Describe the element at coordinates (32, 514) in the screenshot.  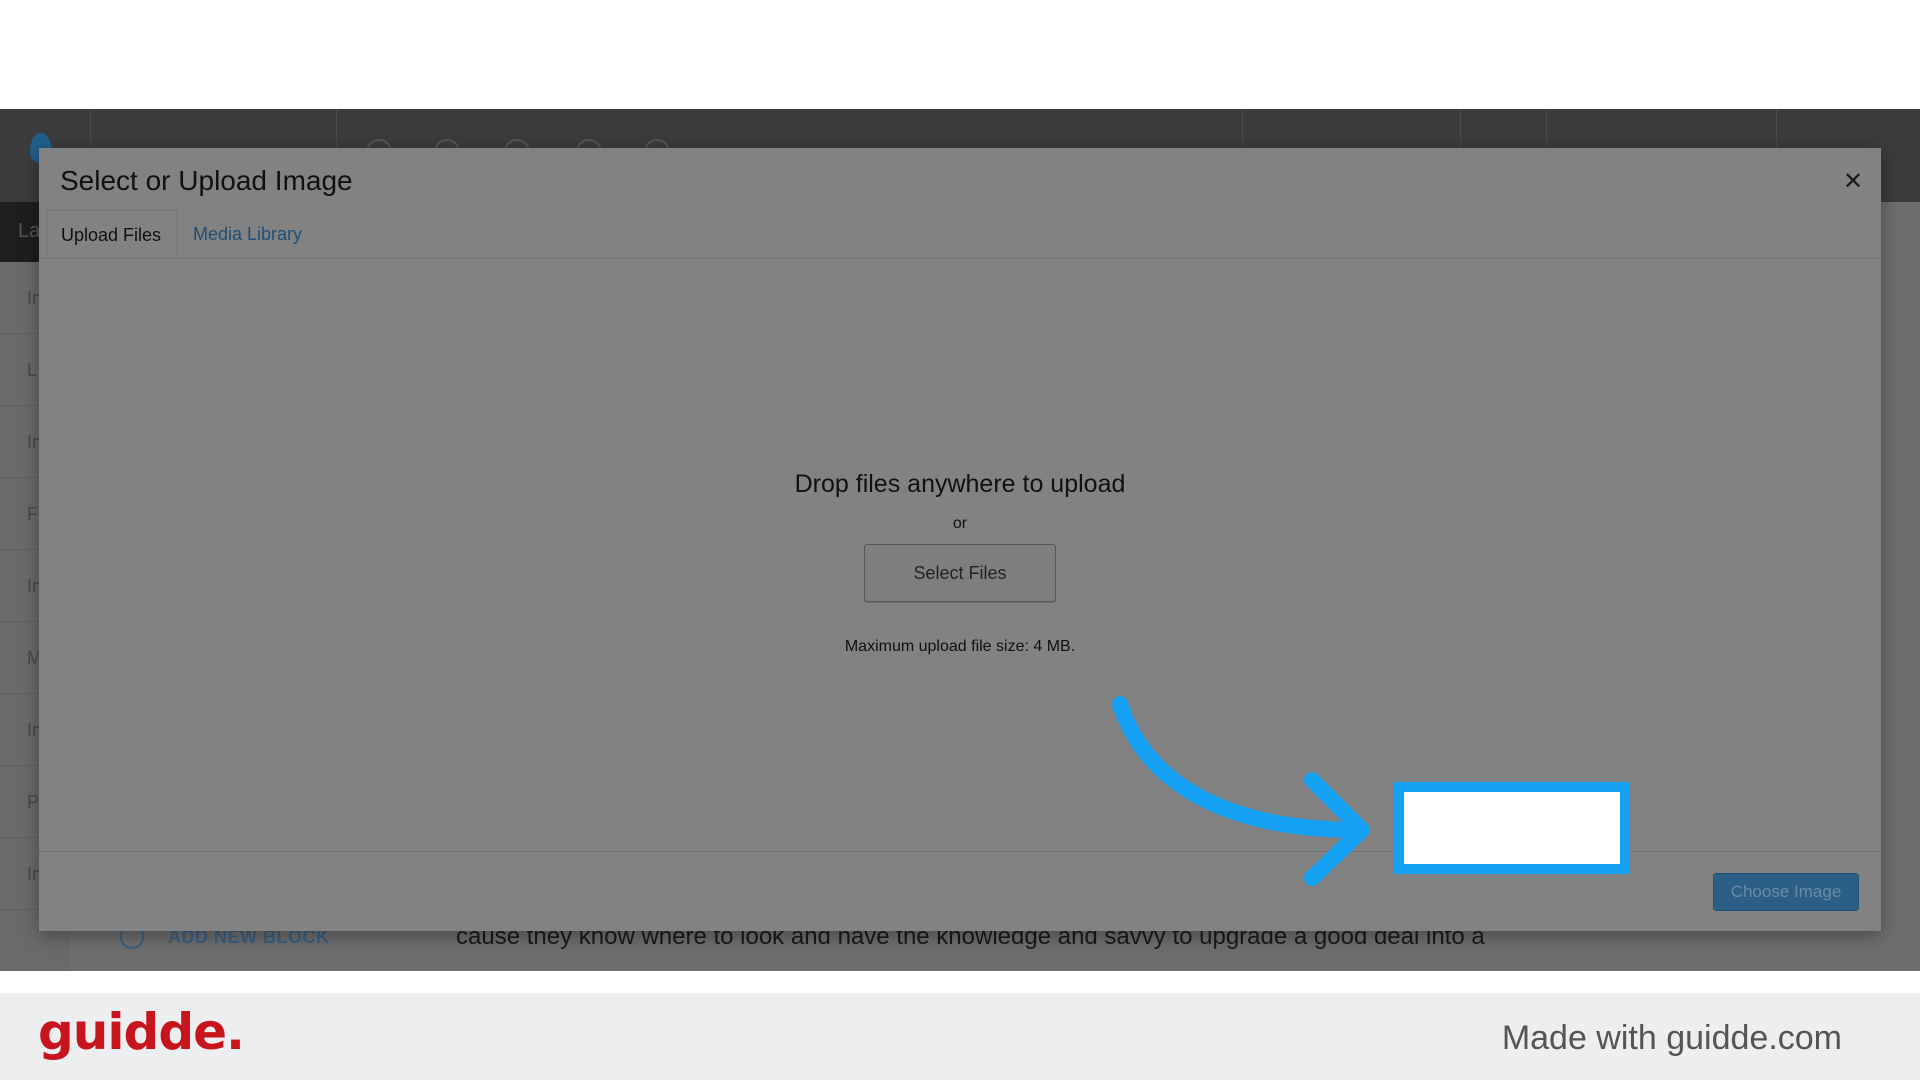
I see `sidebar-item-label: F` at that location.